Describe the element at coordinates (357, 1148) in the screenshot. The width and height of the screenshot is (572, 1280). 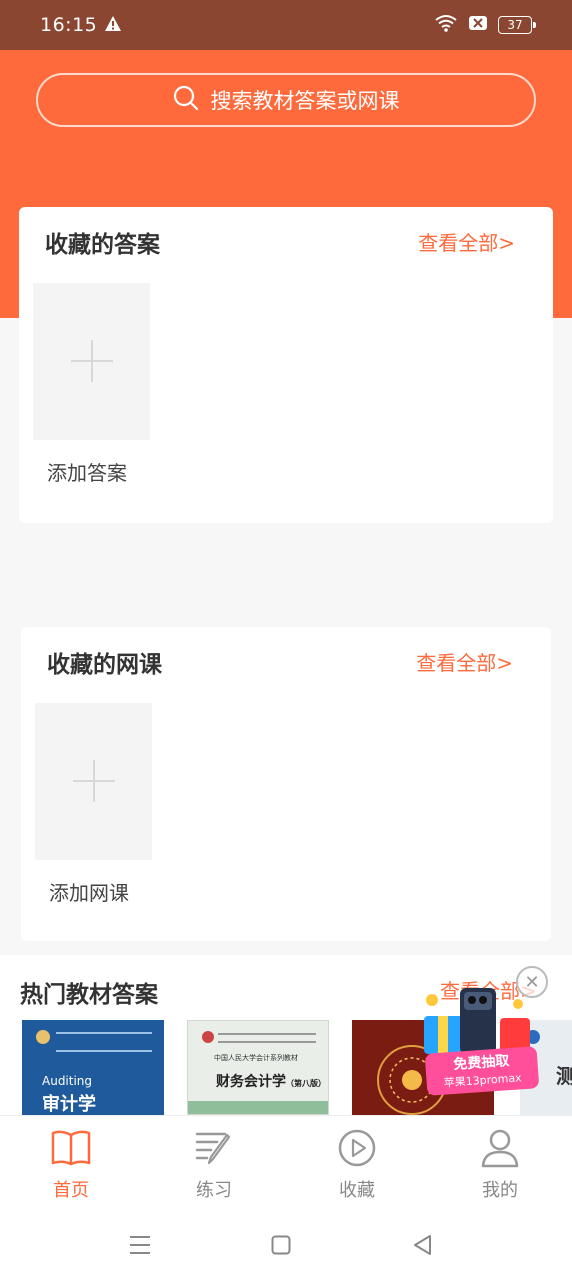
I see `play-circle-icon` at that location.